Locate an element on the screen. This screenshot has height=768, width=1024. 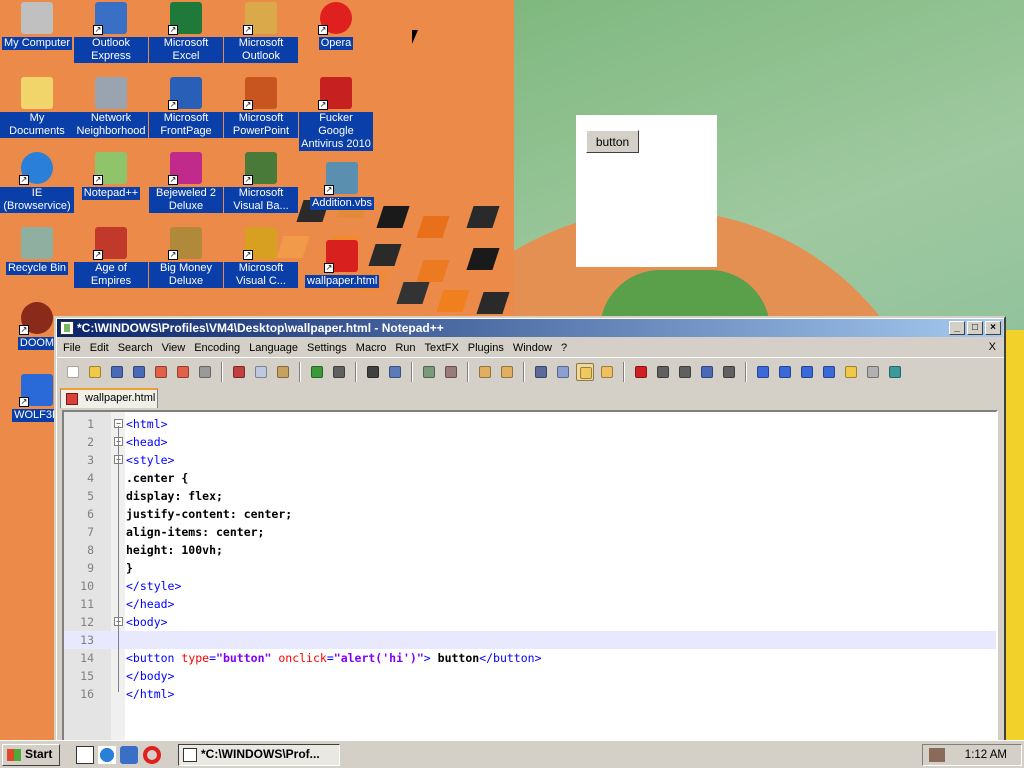
code-line: 5 display: flex; is located at coordinates (530, 496).